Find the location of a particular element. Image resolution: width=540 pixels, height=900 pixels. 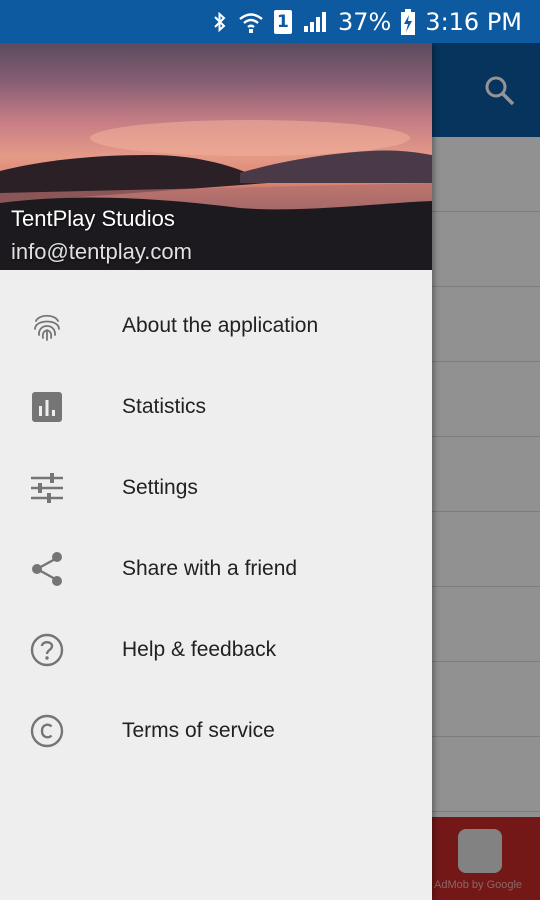

menu-item-statistics: Statistics is located at coordinates (216, 406).